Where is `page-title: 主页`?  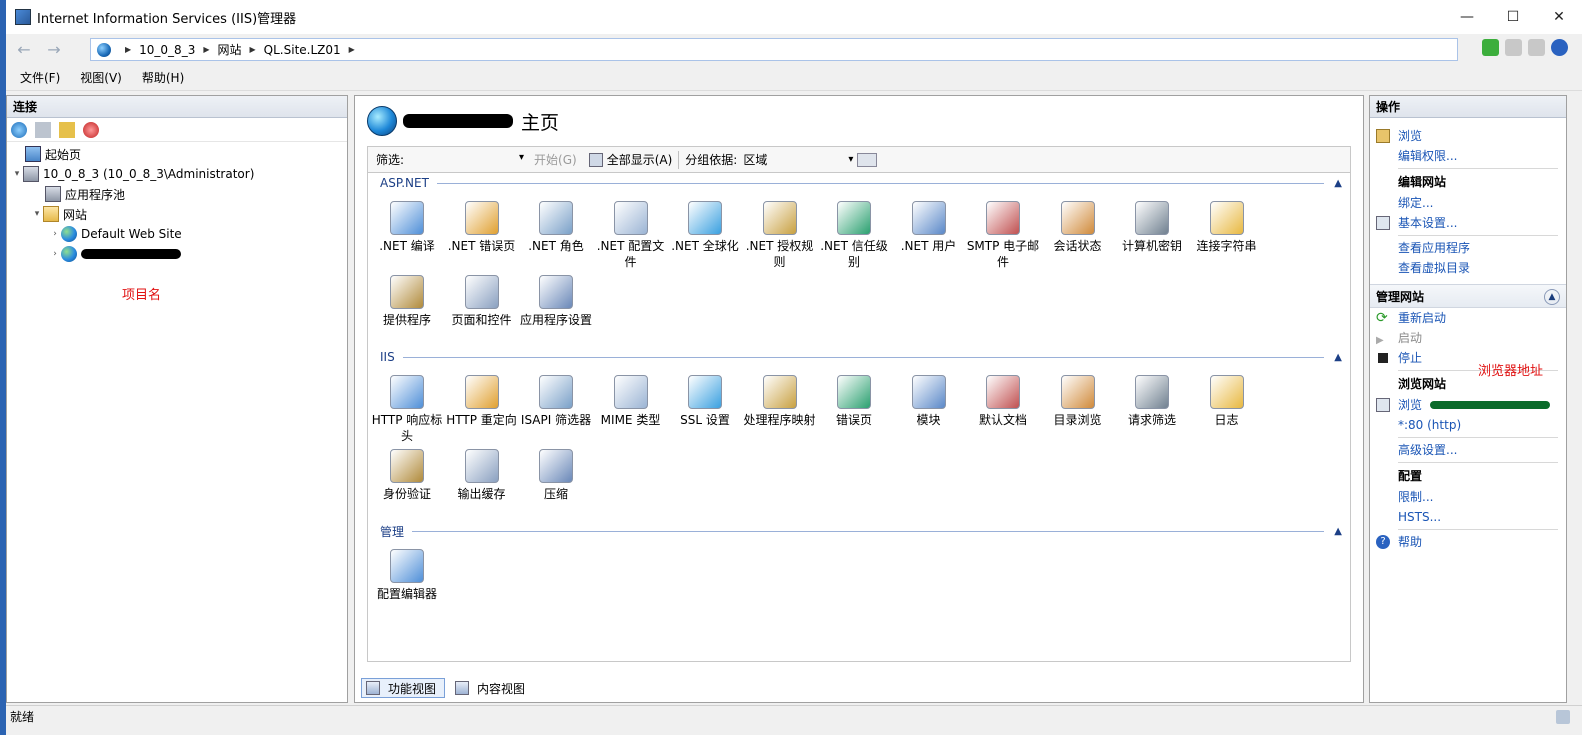
page-title: 主页 is located at coordinates (540, 122).